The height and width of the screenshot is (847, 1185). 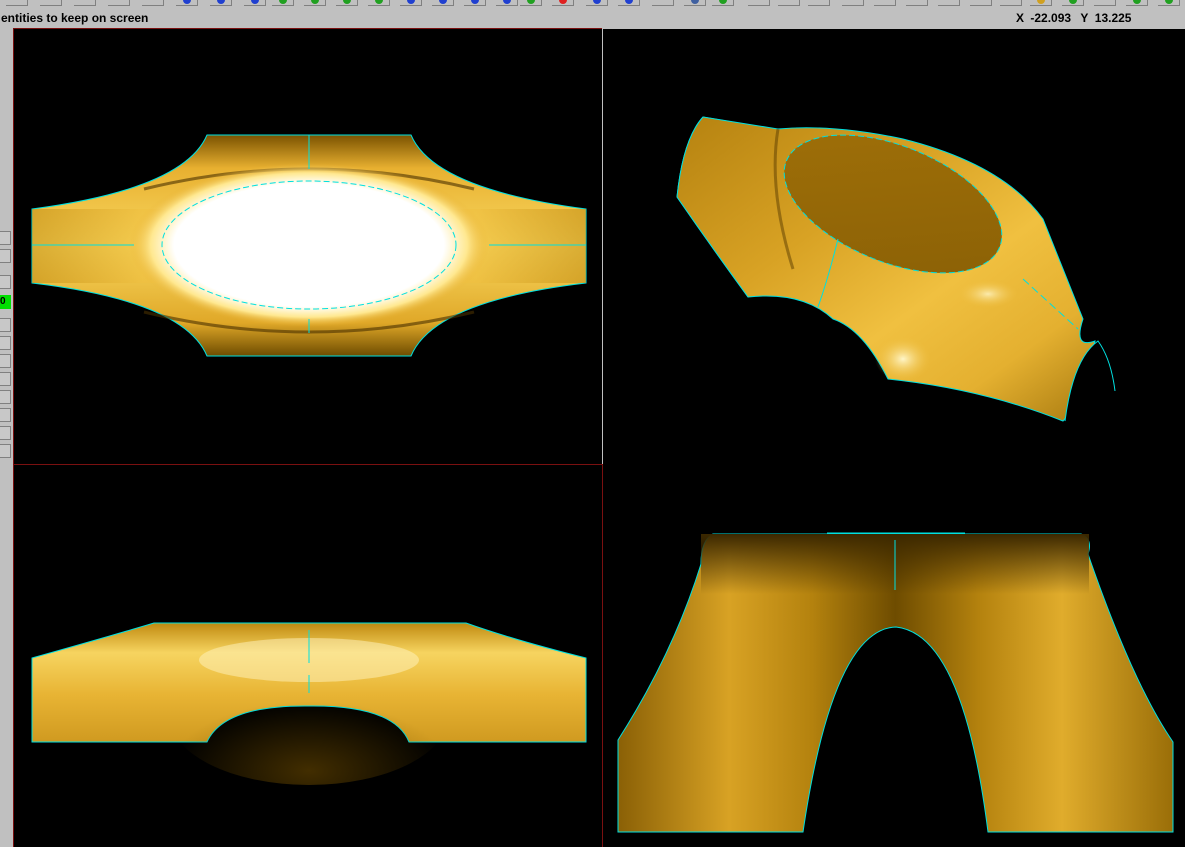 What do you see at coordinates (1051, 18) in the screenshot?
I see `coord-x-value: -22.093` at bounding box center [1051, 18].